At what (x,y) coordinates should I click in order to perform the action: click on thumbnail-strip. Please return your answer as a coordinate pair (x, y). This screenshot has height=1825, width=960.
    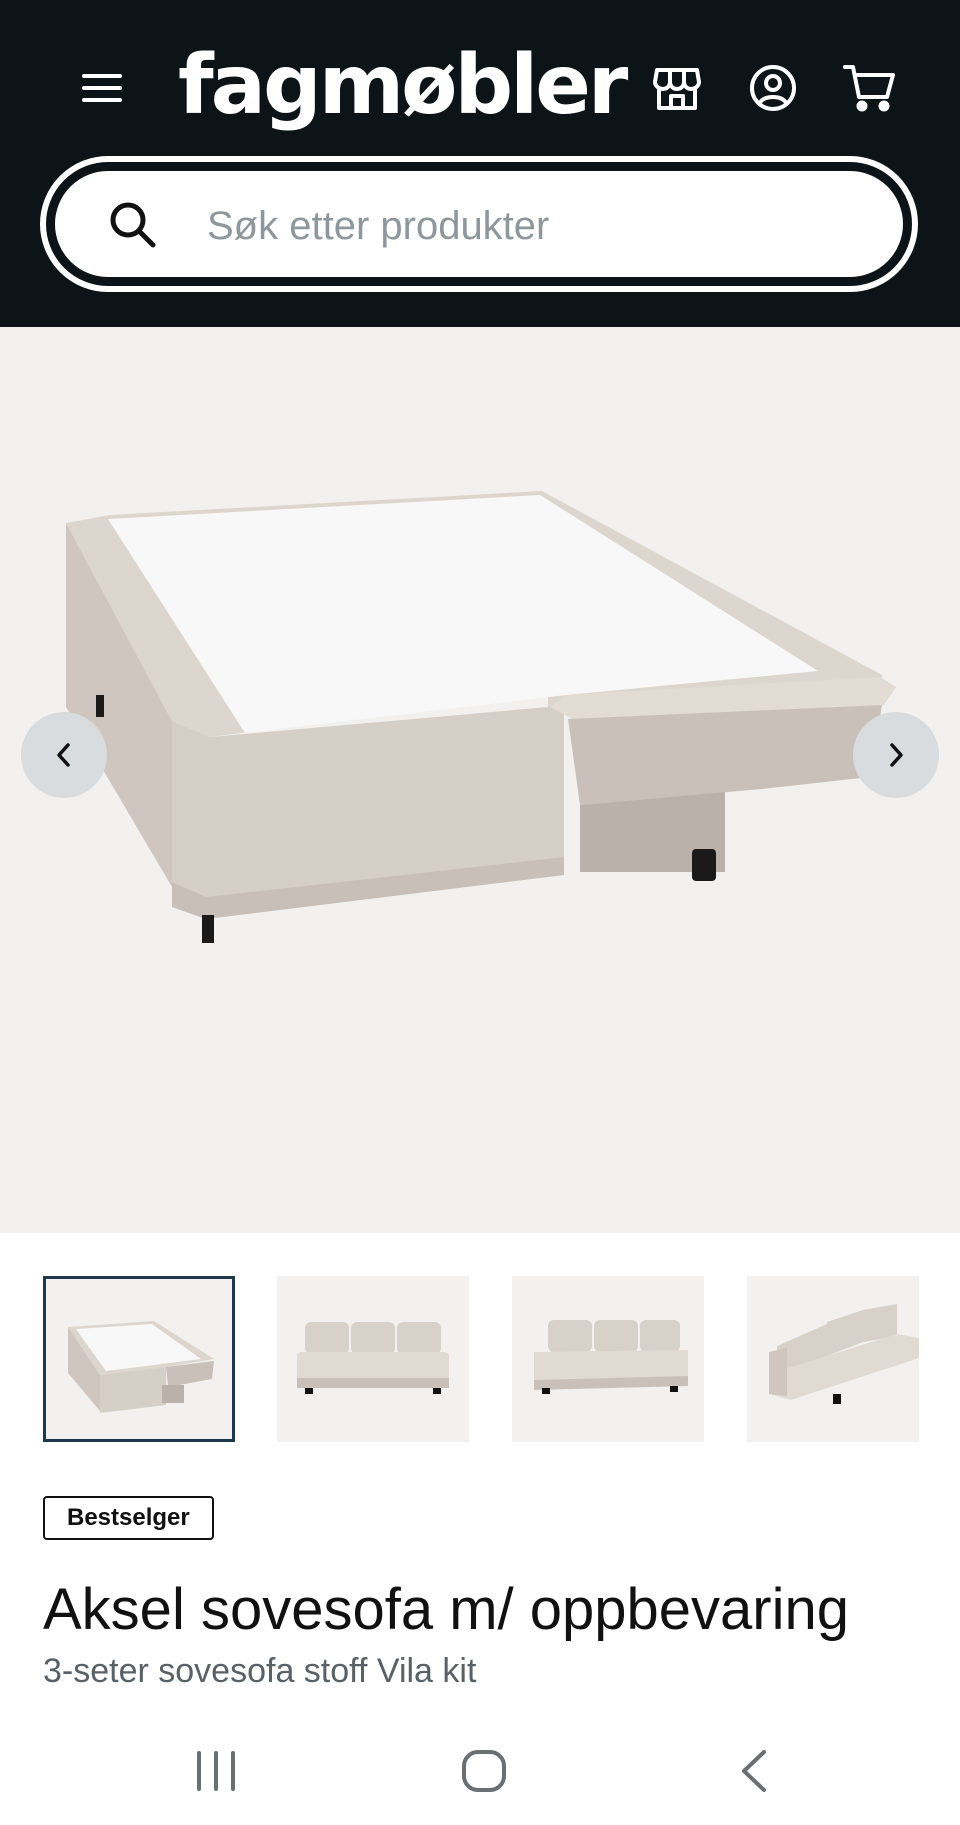
    Looking at the image, I should click on (501, 1359).